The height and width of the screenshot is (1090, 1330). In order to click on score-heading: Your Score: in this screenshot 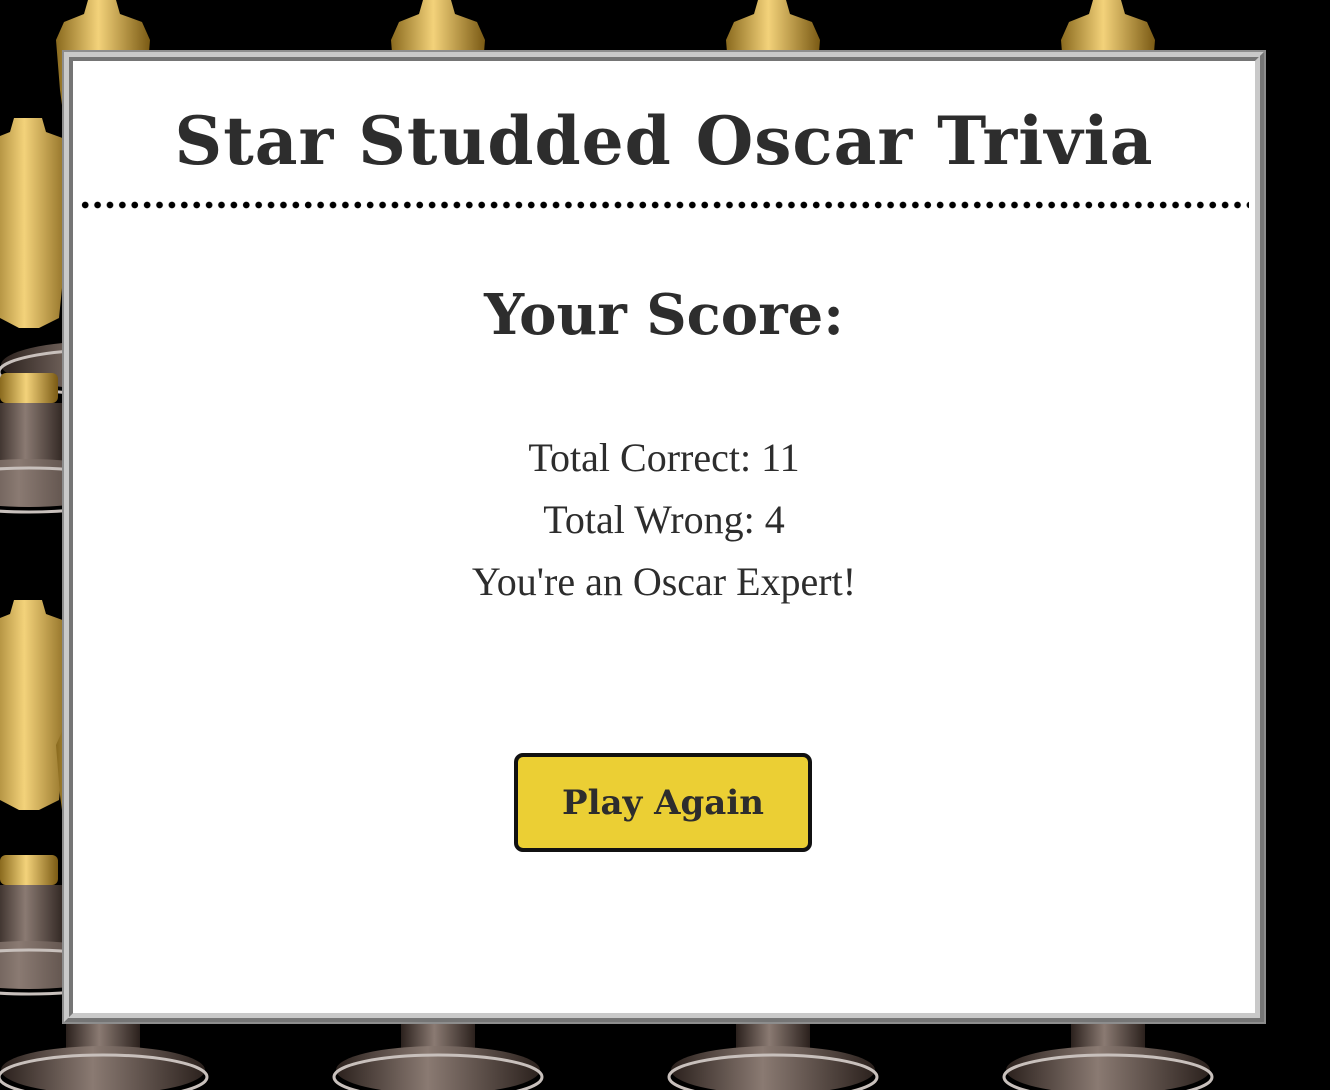, I will do `click(664, 315)`.